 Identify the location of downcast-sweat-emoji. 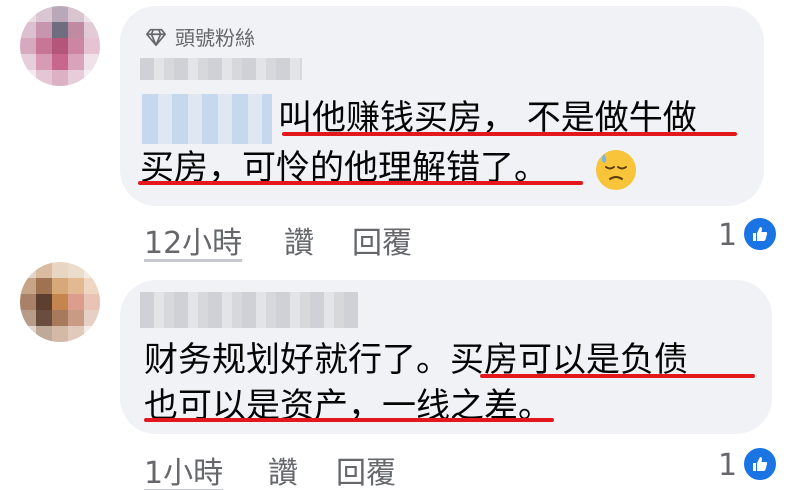
(616, 170).